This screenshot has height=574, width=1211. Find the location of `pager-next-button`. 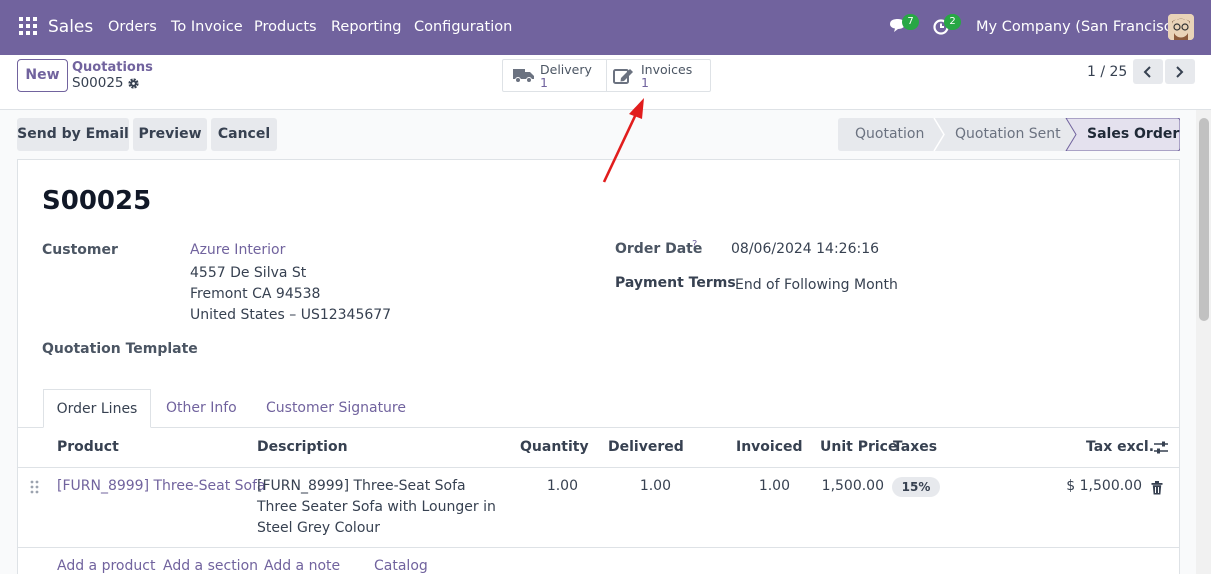

pager-next-button is located at coordinates (1180, 71).